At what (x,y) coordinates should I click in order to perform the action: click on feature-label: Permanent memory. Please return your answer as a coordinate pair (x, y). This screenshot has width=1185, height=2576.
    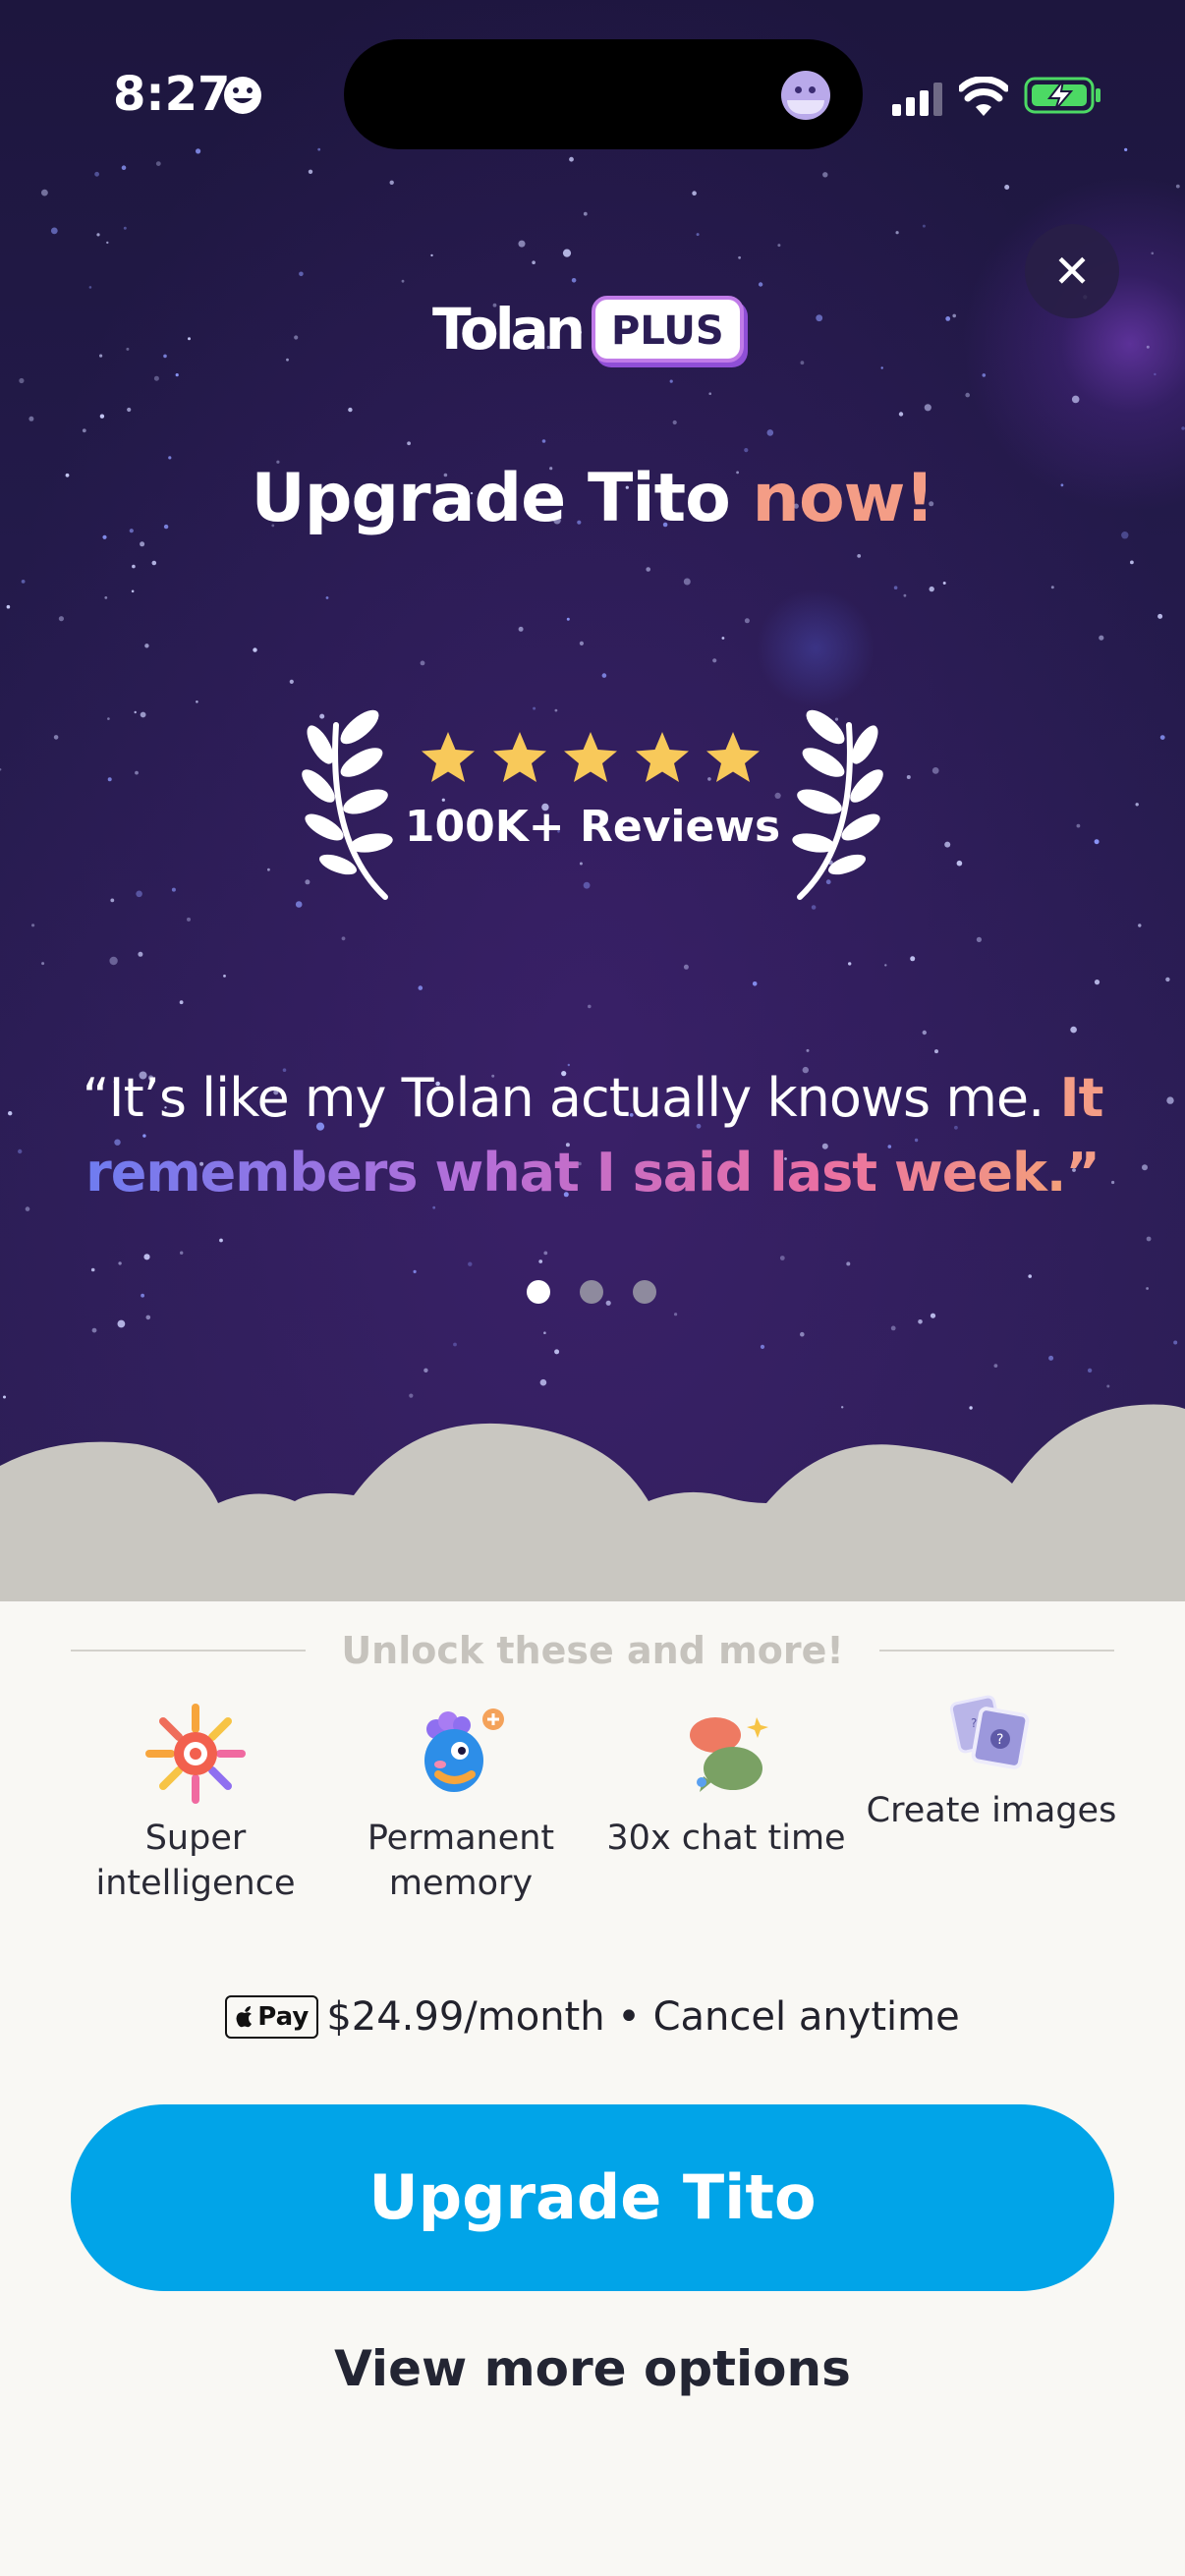
    Looking at the image, I should click on (461, 1861).